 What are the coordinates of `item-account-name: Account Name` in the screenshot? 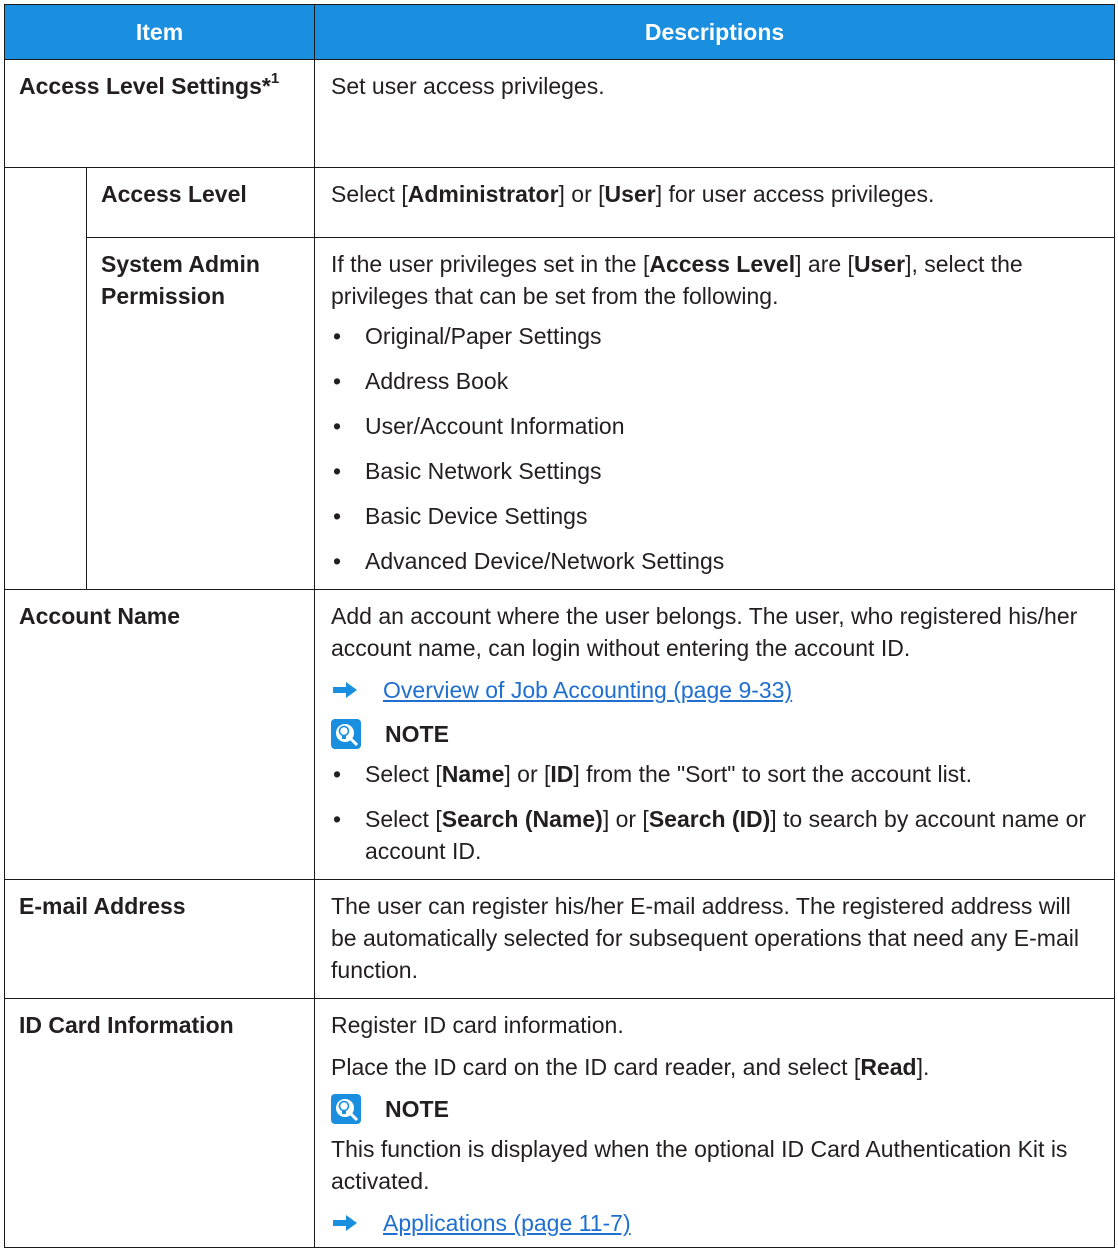 It's located at (159, 734).